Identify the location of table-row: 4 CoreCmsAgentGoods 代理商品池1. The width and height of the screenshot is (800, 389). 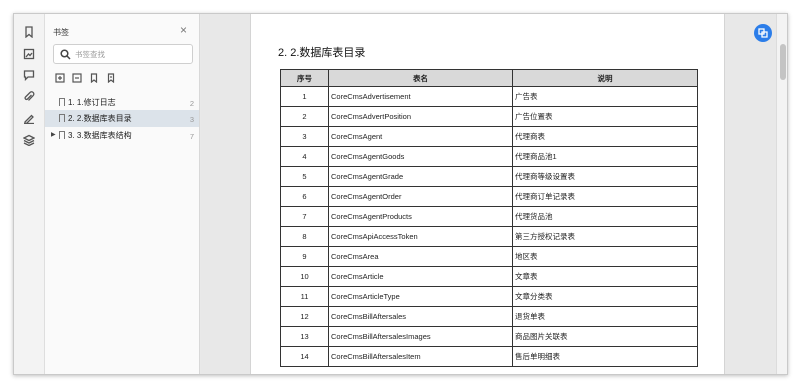
(489, 156).